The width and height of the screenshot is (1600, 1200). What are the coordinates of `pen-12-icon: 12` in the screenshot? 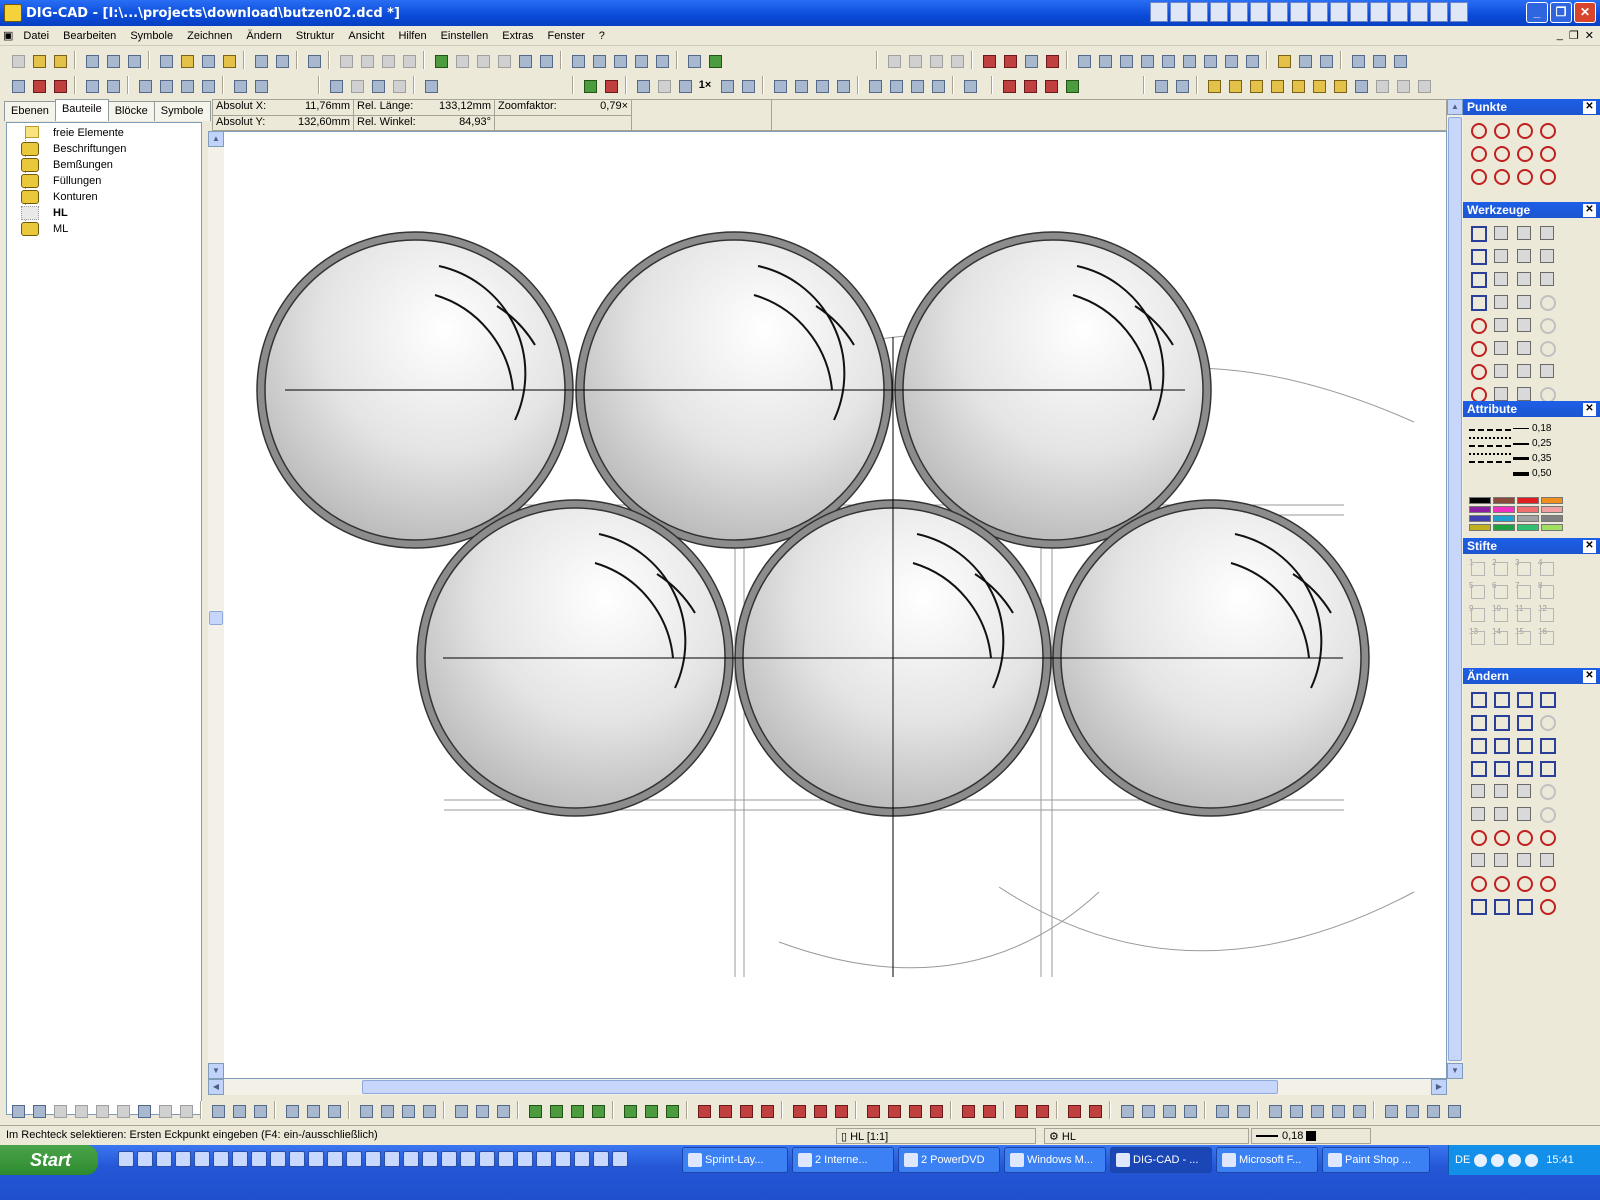 It's located at (1546, 614).